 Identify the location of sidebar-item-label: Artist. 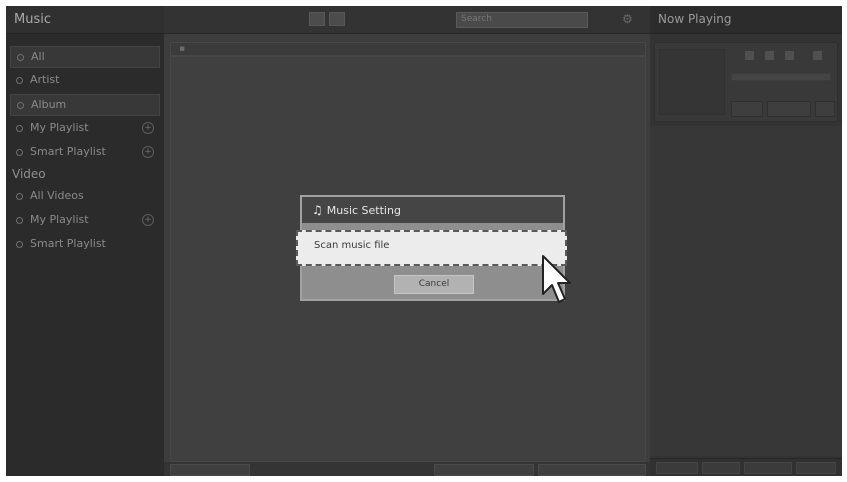
(45, 79).